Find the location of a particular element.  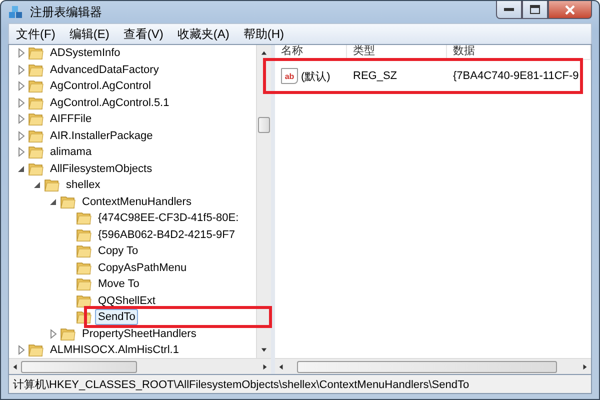

value-name: (默认) is located at coordinates (315, 77).